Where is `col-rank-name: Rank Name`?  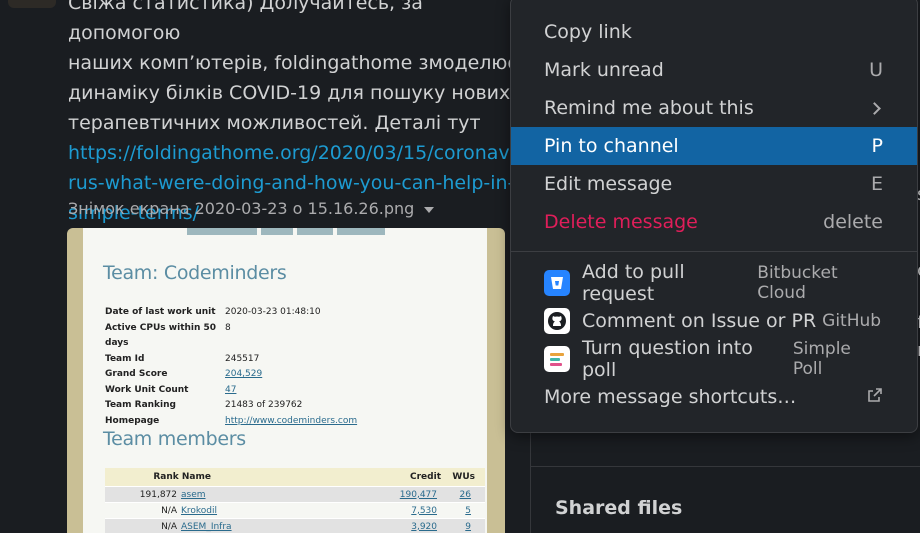 col-rank-name: Rank Name is located at coordinates (182, 477).